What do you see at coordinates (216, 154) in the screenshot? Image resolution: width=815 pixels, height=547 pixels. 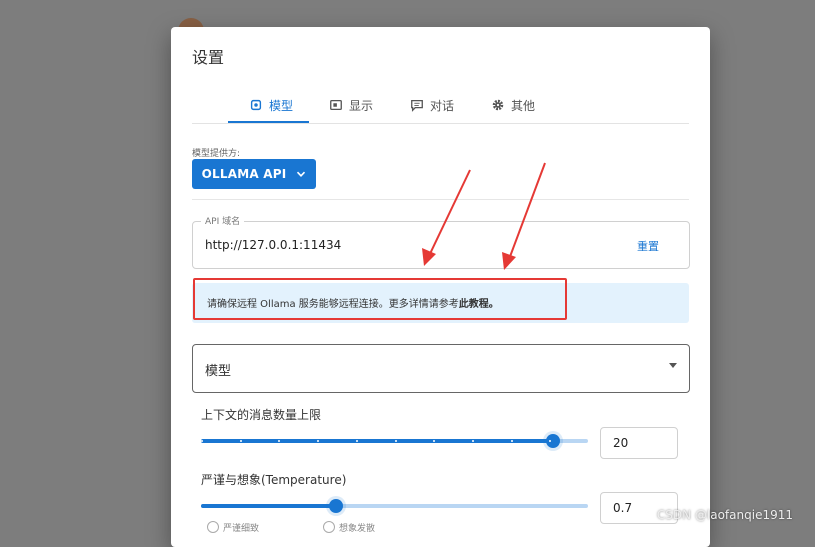 I see `provider-label: 模型提供方:` at bounding box center [216, 154].